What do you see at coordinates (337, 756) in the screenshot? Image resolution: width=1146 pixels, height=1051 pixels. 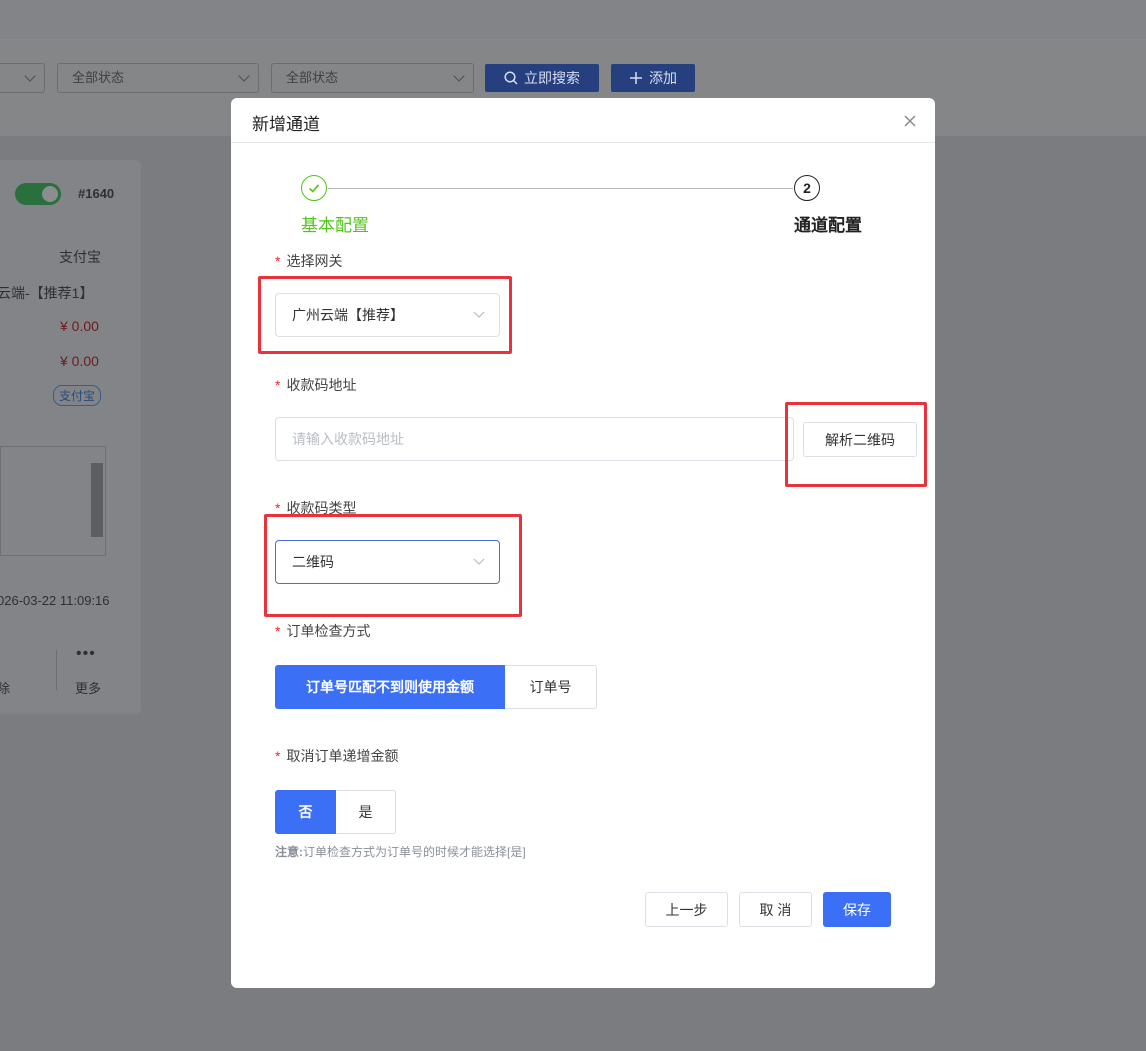 I see `cancel-increment-label: * 取消订单递增金额` at bounding box center [337, 756].